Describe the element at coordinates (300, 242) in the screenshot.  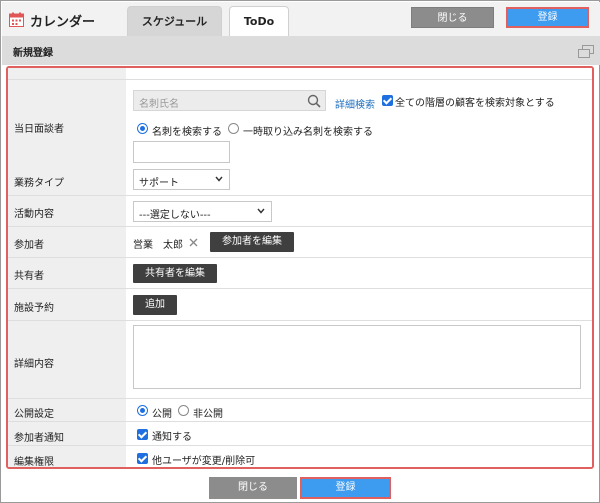
I see `form-row-participants: 参加者 営業 太郎 参加者を編集` at that location.